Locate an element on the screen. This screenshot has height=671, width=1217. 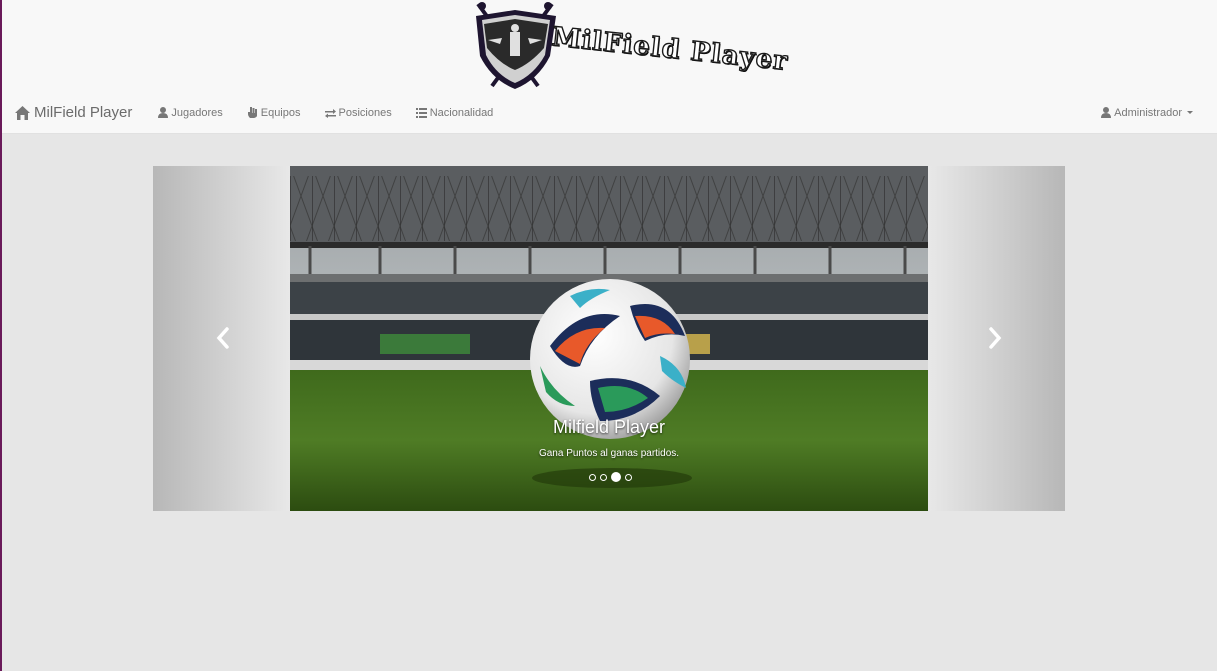
nav-item-equipos: Equipos is located at coordinates (274, 113).